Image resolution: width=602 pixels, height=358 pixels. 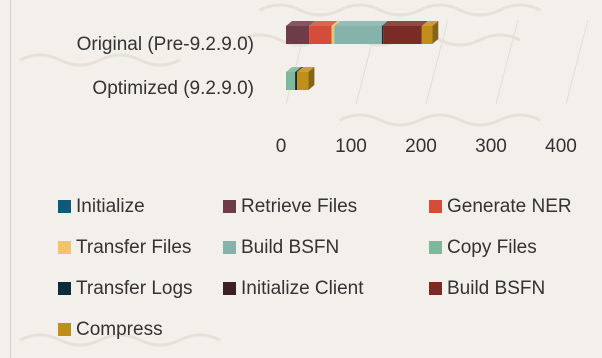 I want to click on legend-label: Initialize Client, so click(x=302, y=288).